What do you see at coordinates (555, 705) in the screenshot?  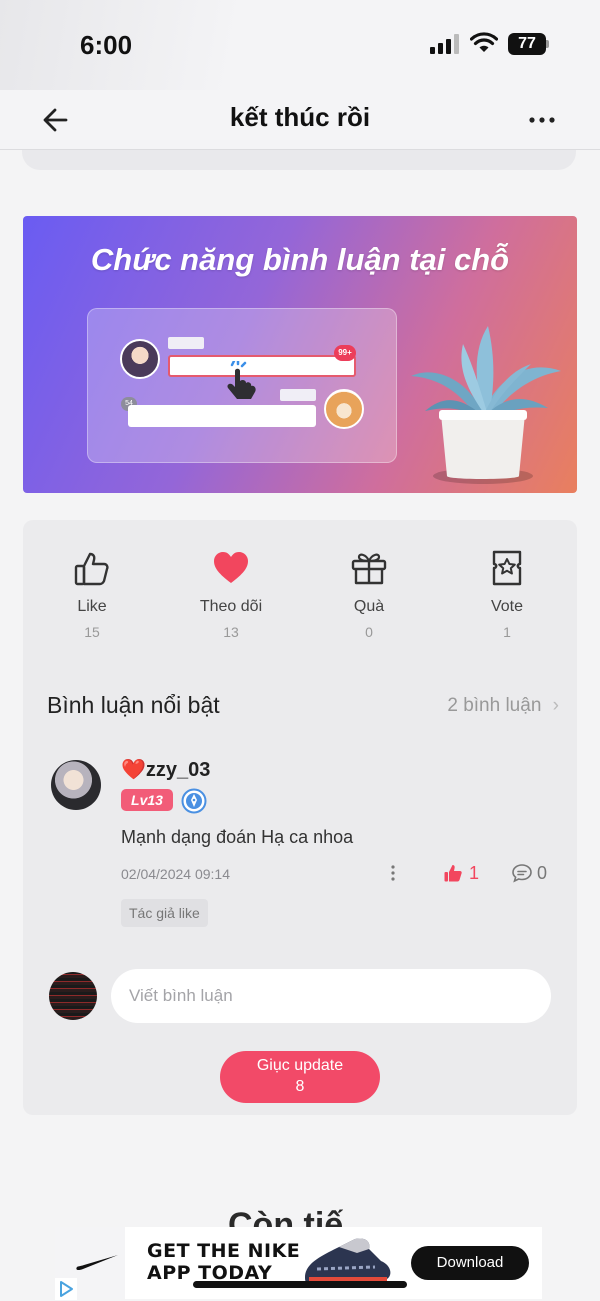 I see `chevron-right-icon: ›` at bounding box center [555, 705].